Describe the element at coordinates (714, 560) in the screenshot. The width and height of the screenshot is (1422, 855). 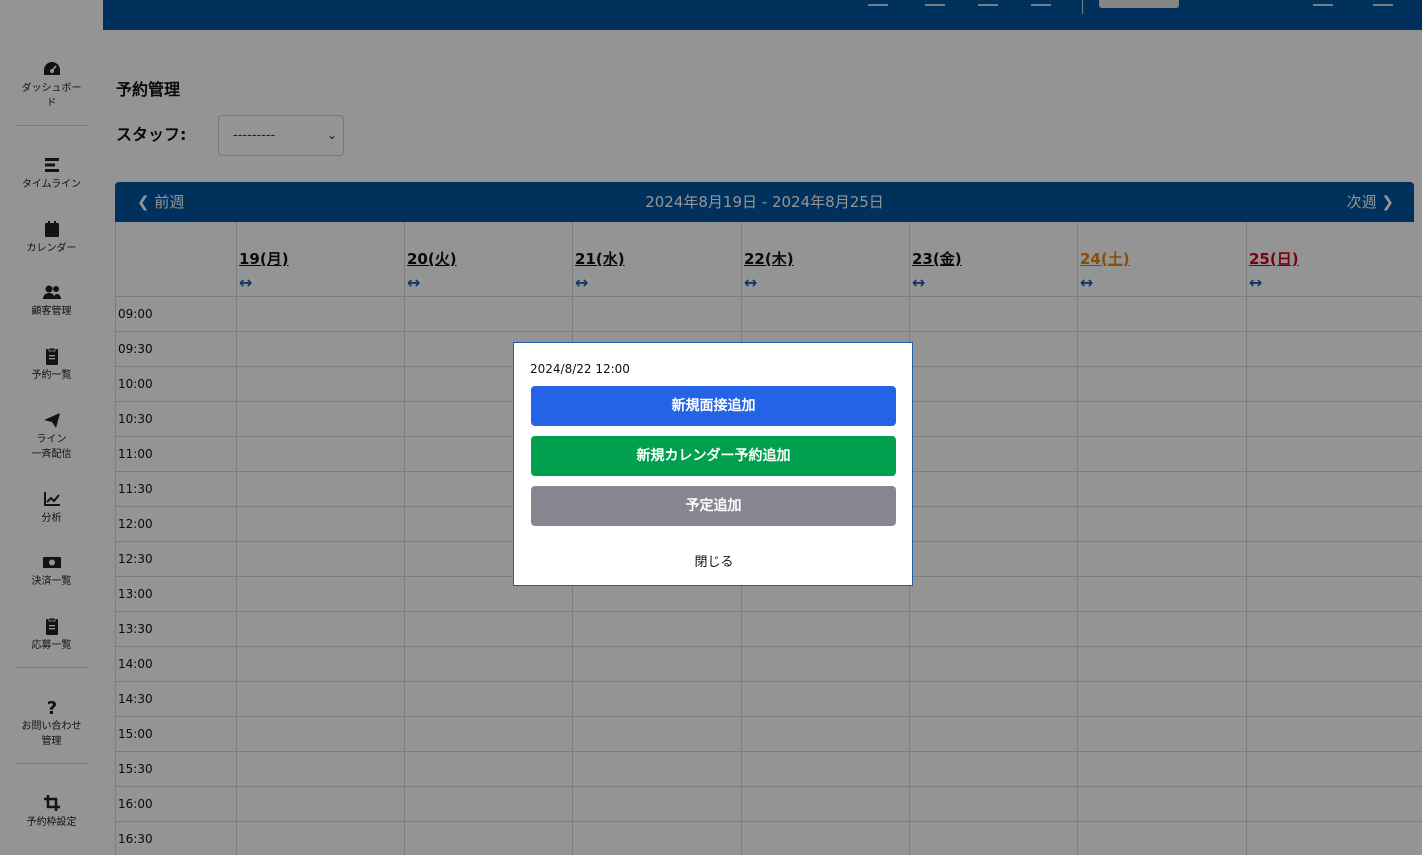
I see `close-button: 閉じる` at that location.